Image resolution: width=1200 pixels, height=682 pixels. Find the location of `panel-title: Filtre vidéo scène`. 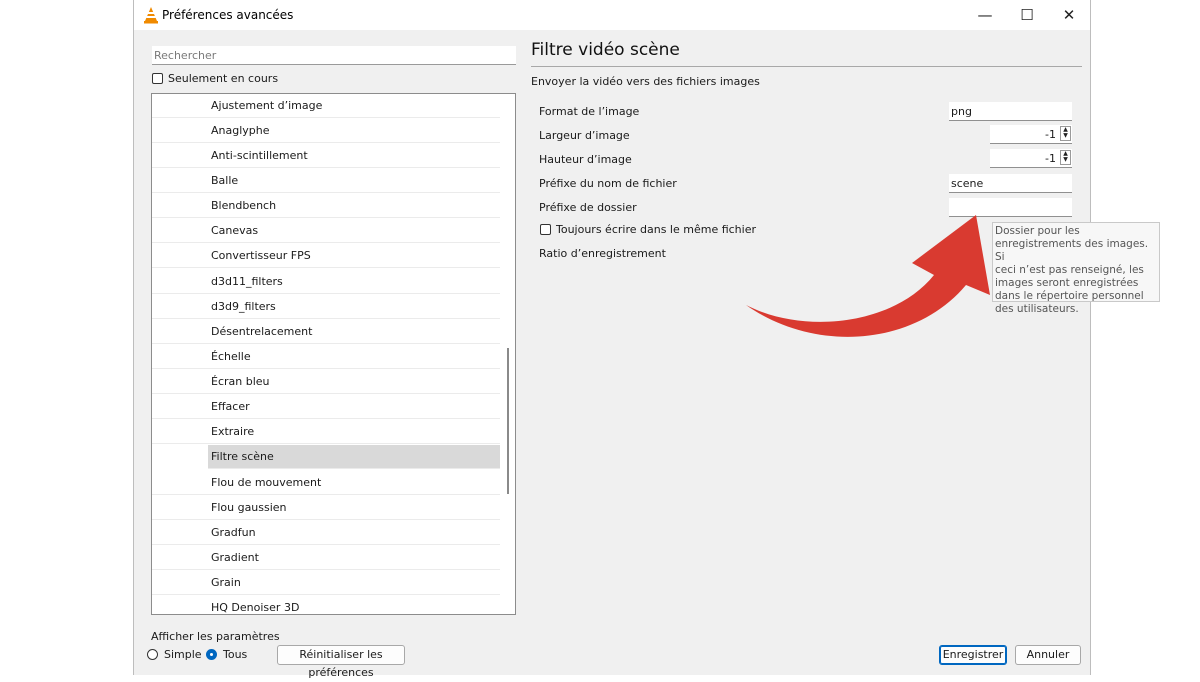

panel-title: Filtre vidéo scène is located at coordinates (605, 50).